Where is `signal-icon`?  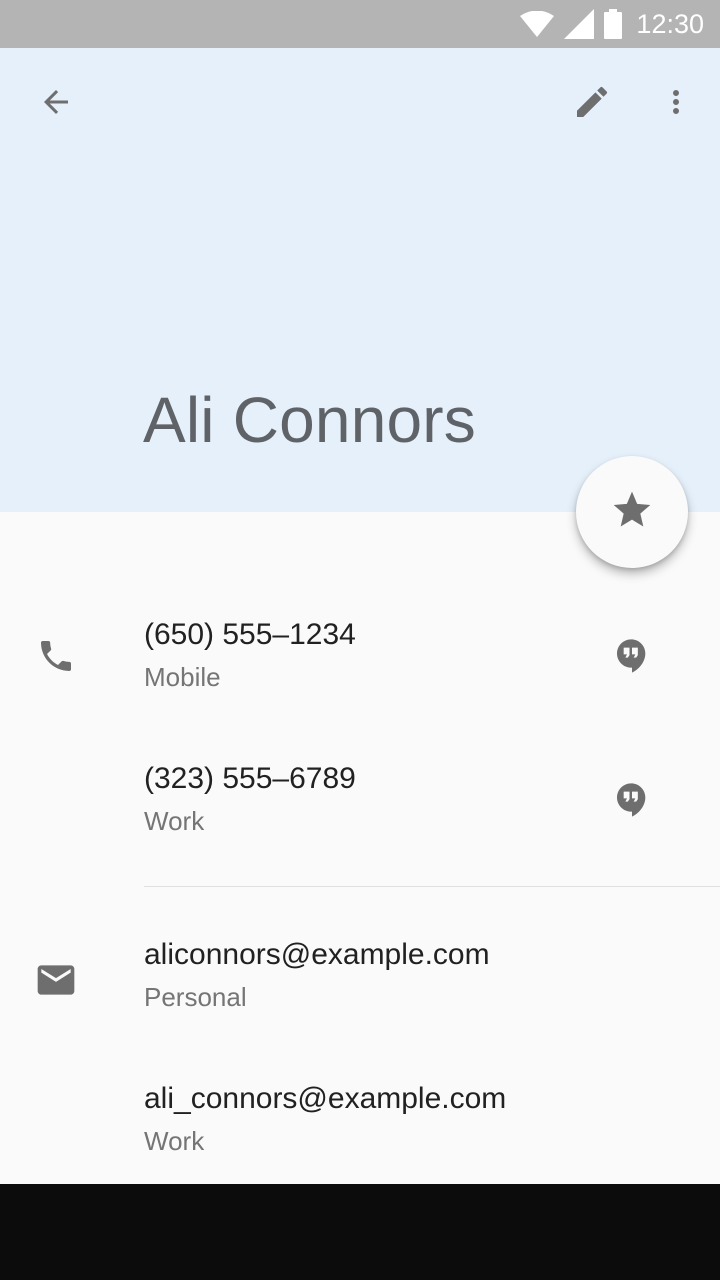 signal-icon is located at coordinates (579, 24).